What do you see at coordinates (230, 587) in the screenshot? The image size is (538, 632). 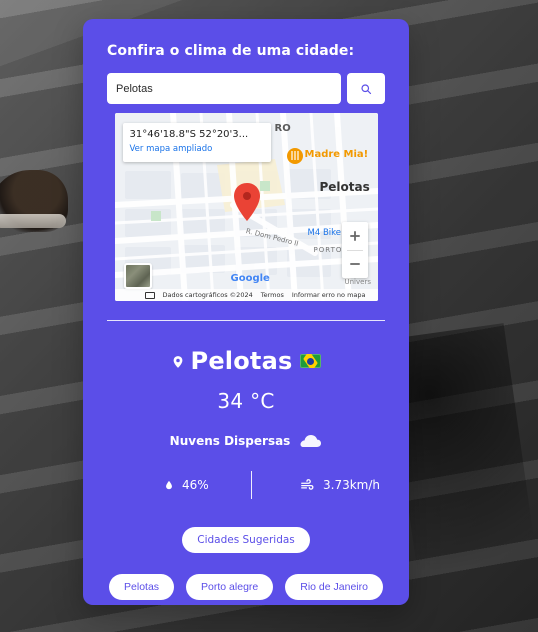 I see `suggested-city-button-porto-alegre: Porto alegre` at bounding box center [230, 587].